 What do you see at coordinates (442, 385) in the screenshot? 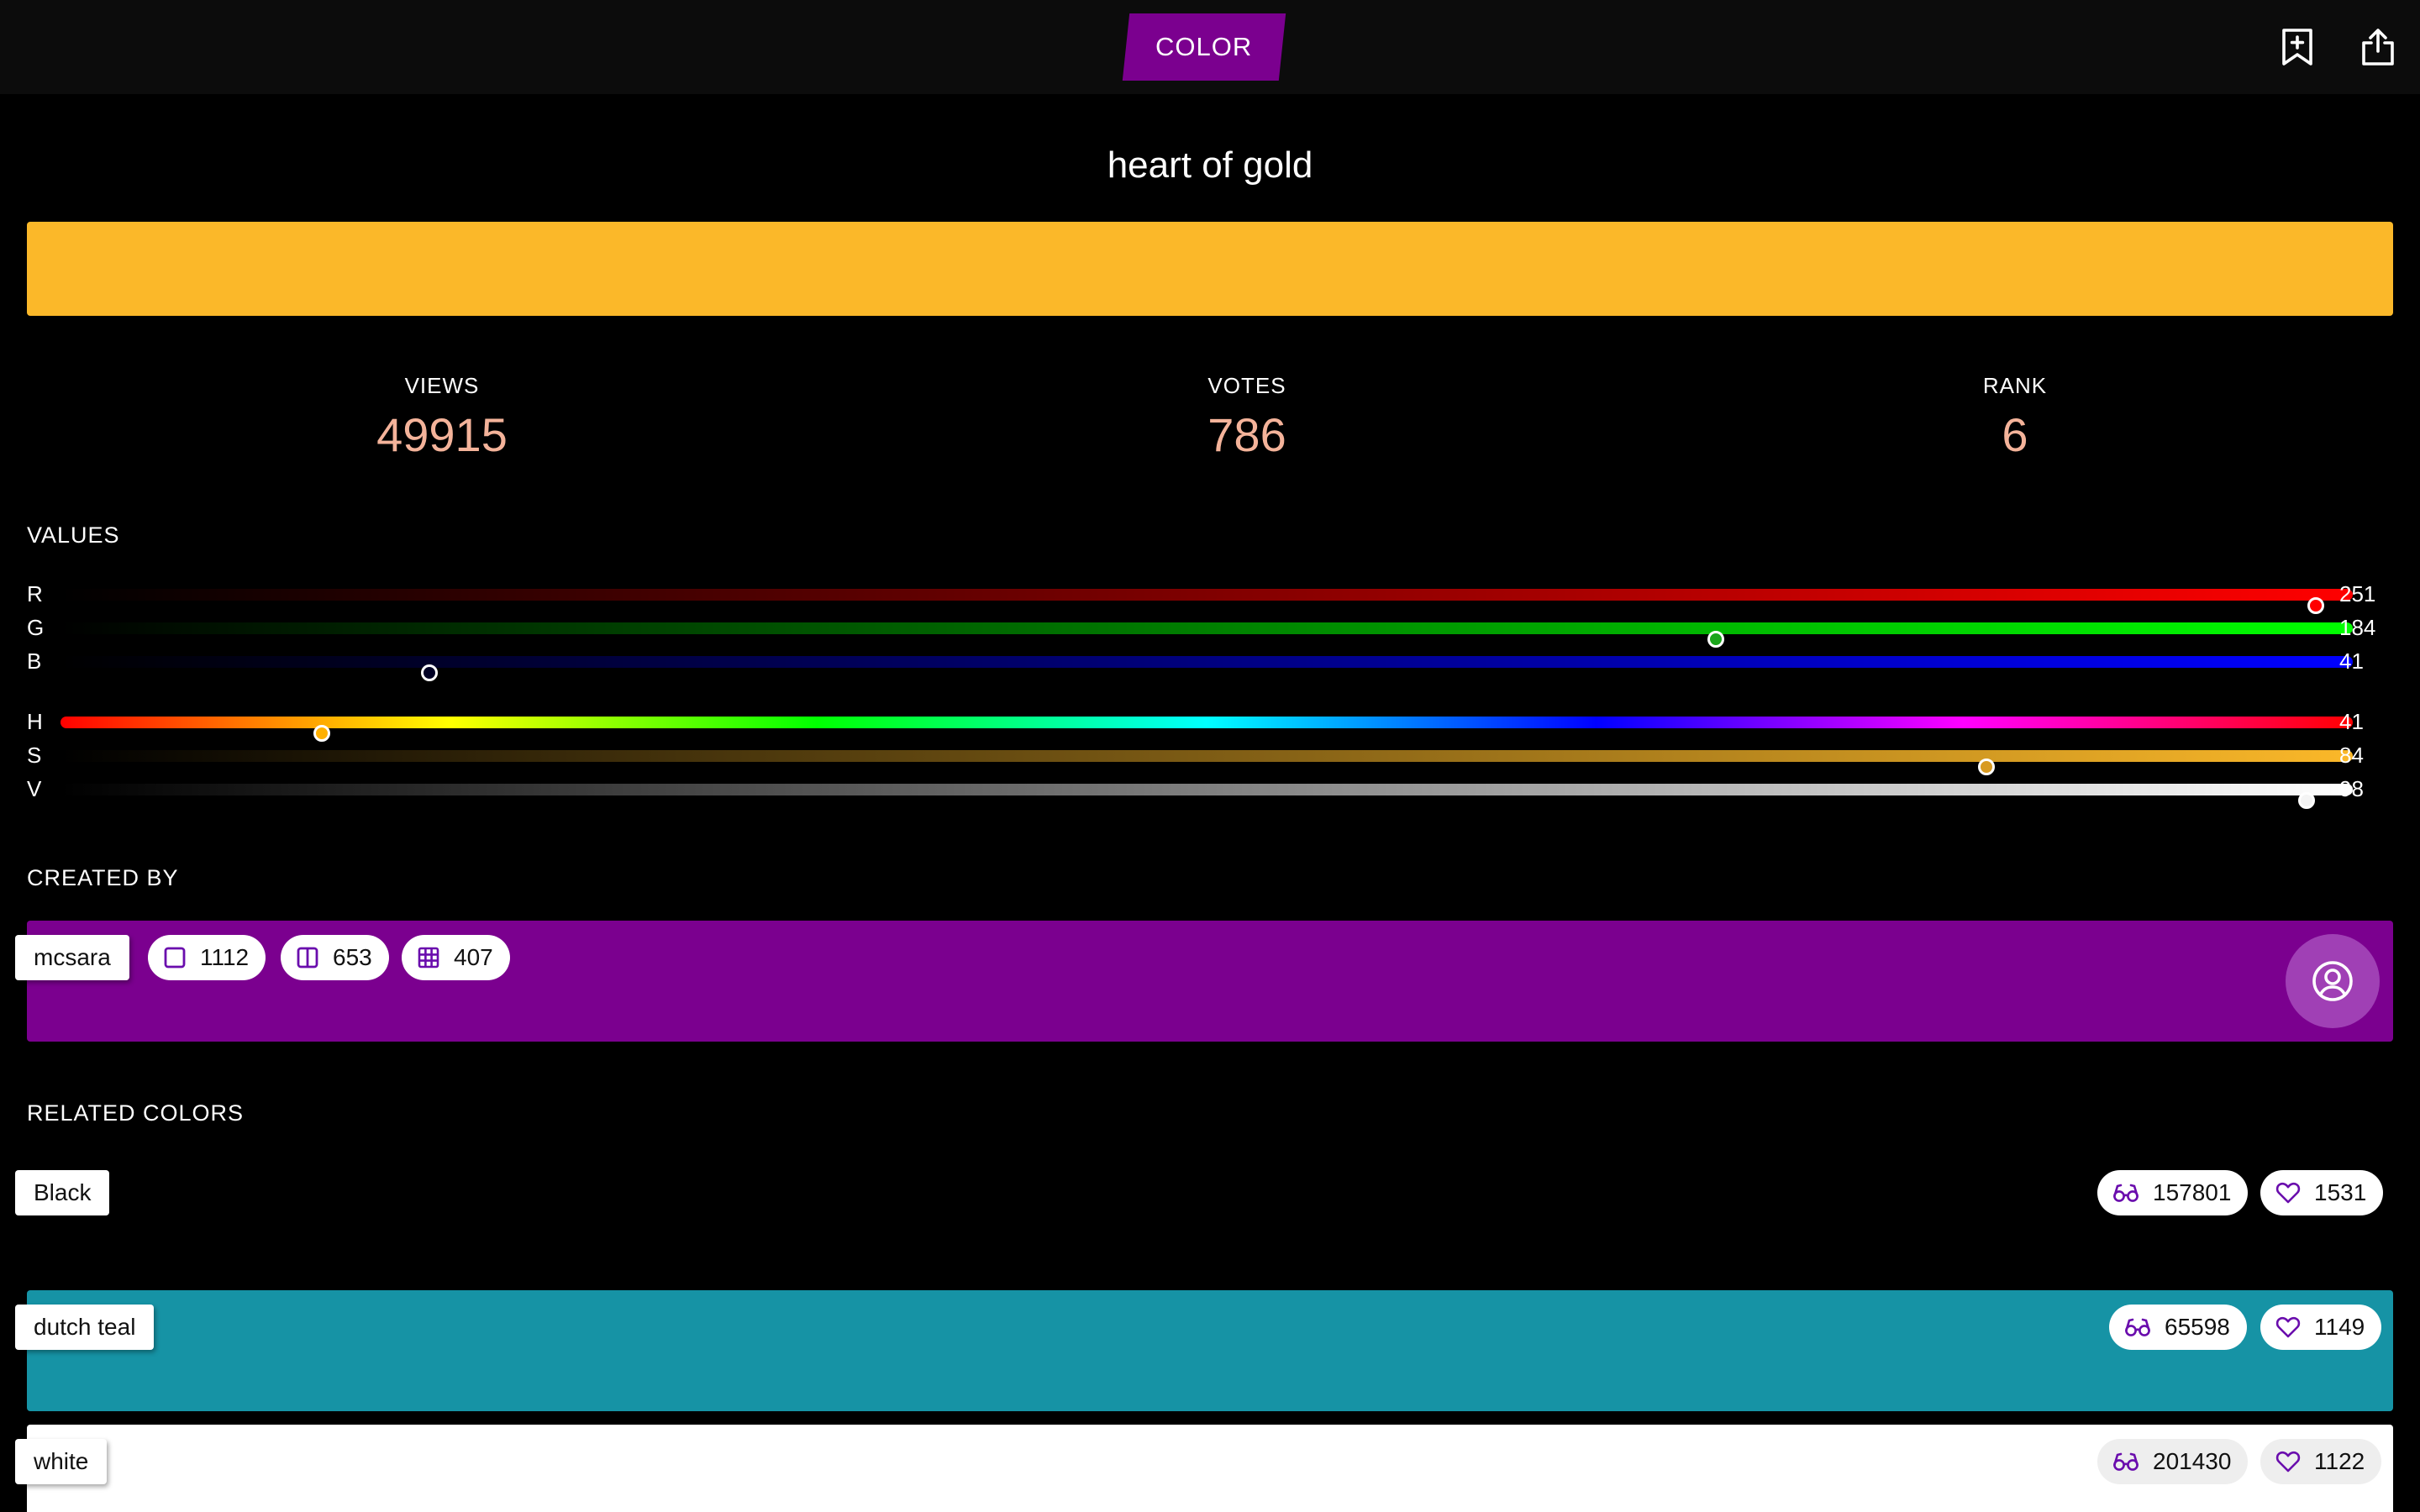
I see `stat-views-label: VIEWS` at bounding box center [442, 385].